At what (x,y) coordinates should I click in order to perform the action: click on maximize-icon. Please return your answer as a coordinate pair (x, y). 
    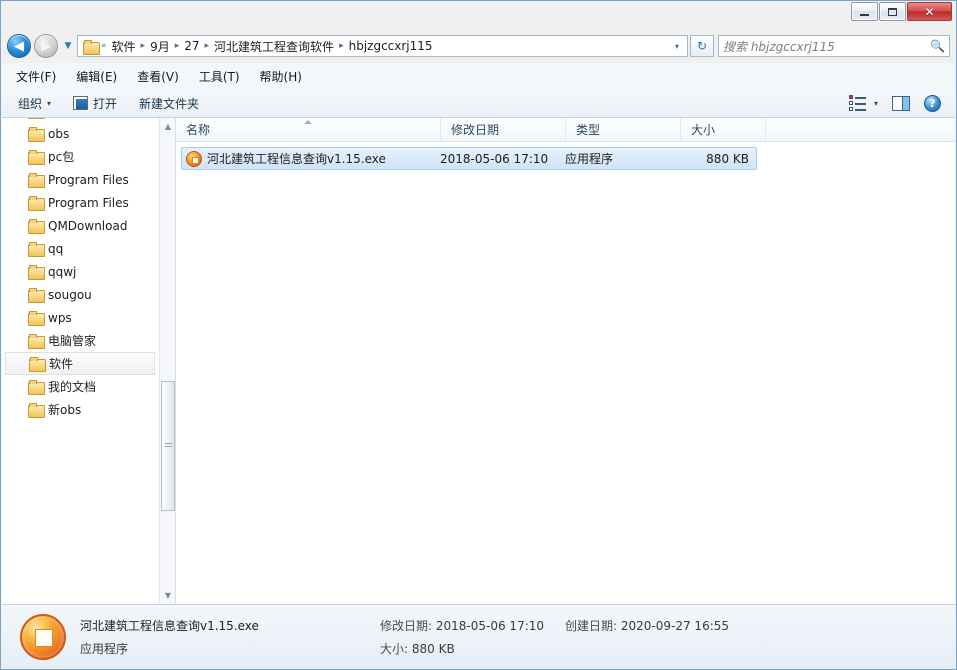
    Looking at the image, I should click on (892, 11).